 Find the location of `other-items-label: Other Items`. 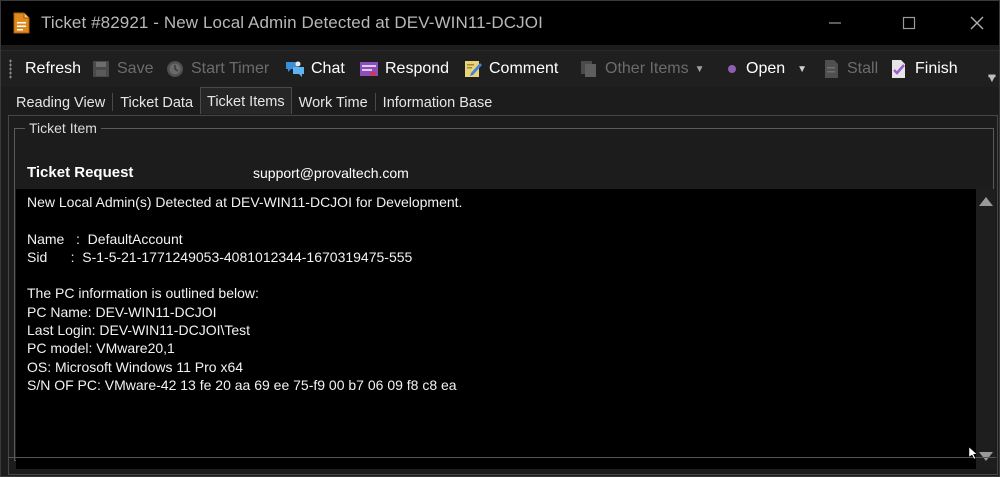

other-items-label: Other Items is located at coordinates (647, 68).